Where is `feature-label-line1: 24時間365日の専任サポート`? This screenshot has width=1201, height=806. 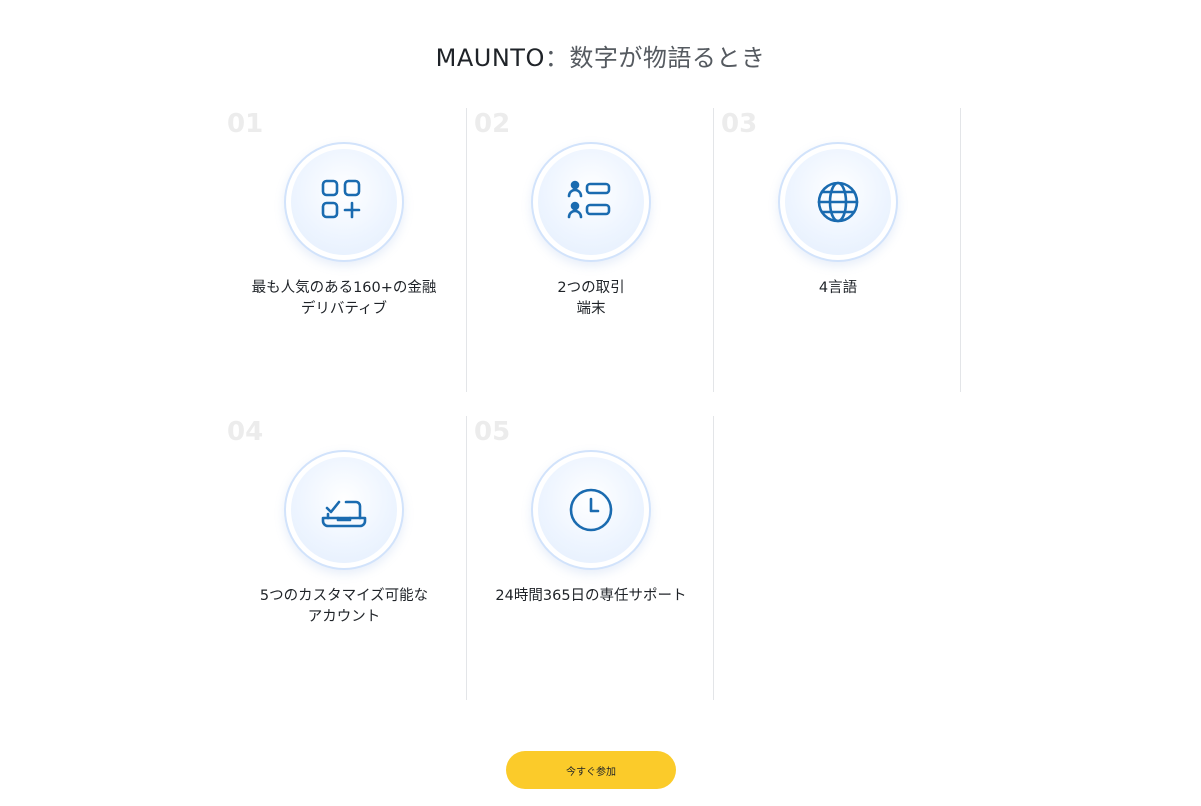
feature-label-line1: 24時間365日の専任サポート is located at coordinates (591, 596).